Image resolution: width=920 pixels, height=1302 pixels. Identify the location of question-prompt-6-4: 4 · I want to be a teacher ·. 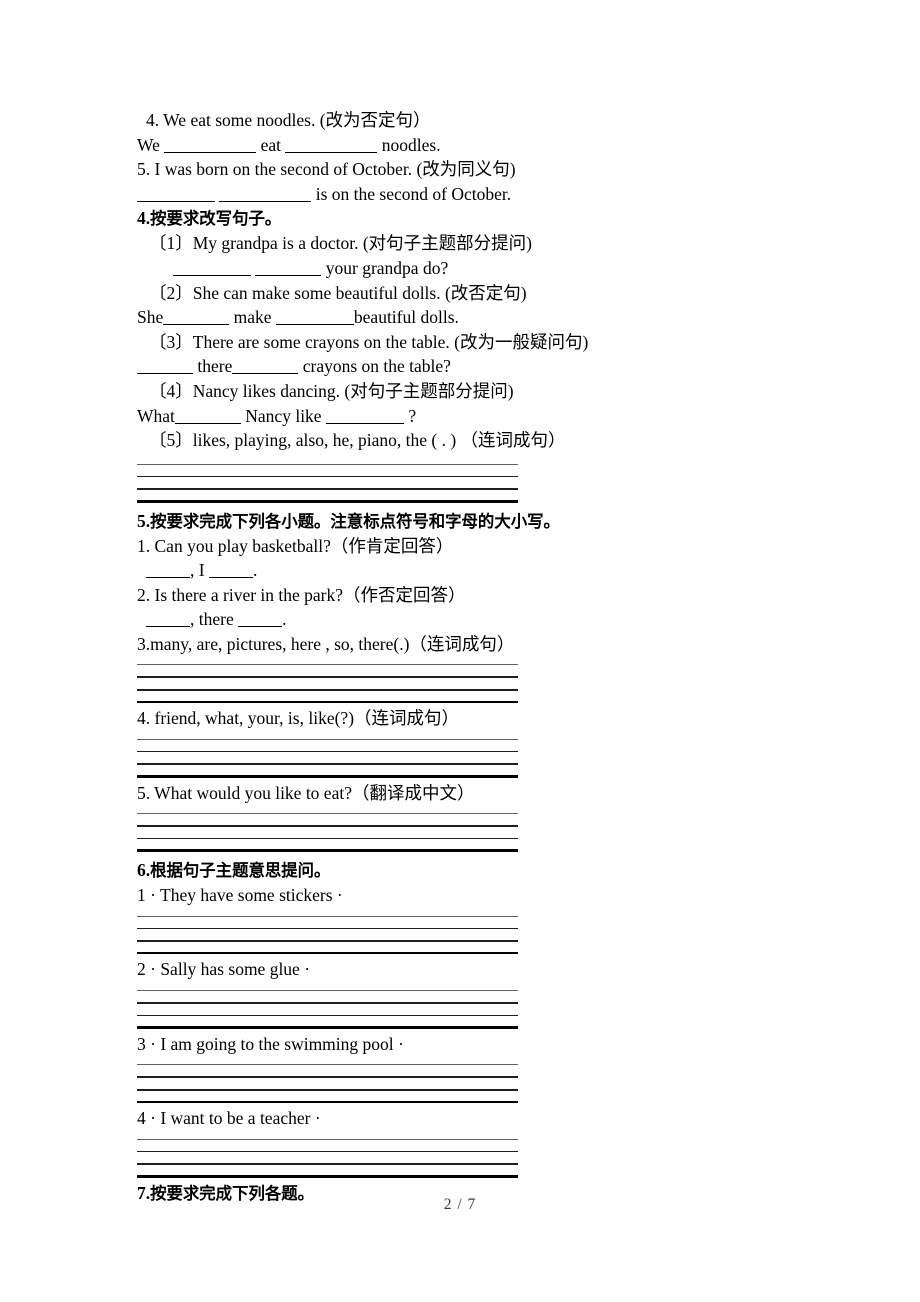
(229, 1118).